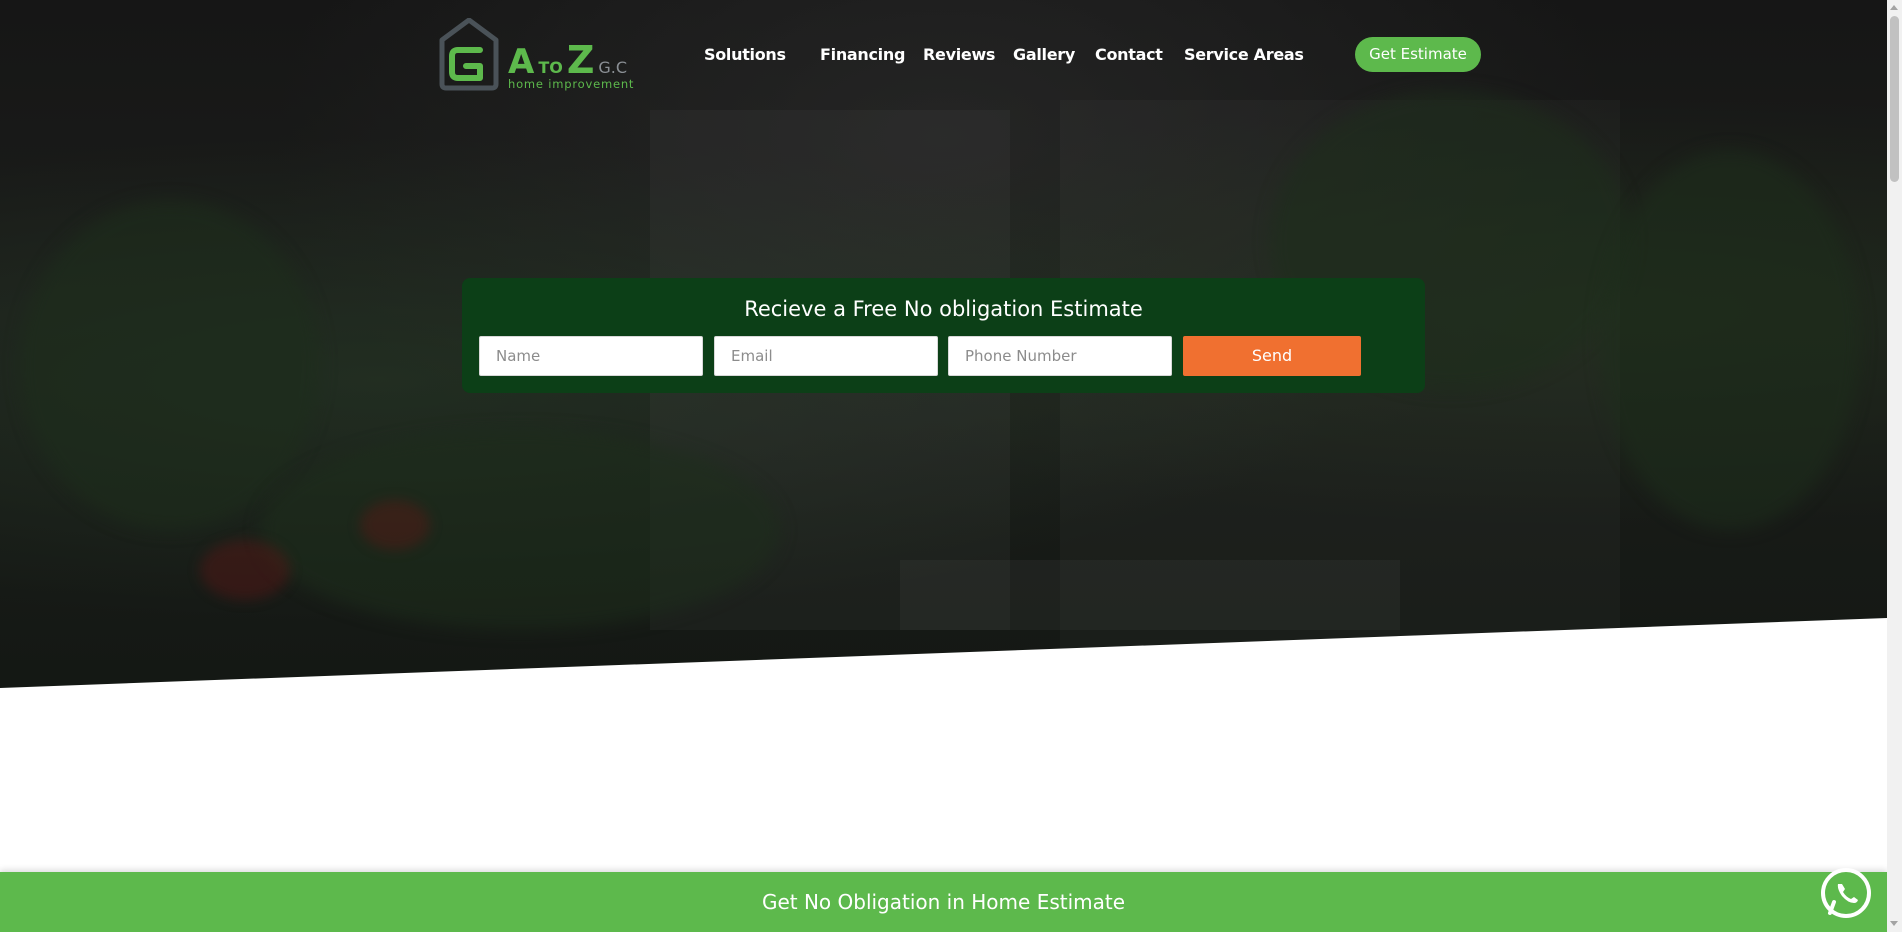 This screenshot has width=1902, height=932. What do you see at coordinates (1894, 7) in the screenshot?
I see `scroll-up-arrow-icon` at bounding box center [1894, 7].